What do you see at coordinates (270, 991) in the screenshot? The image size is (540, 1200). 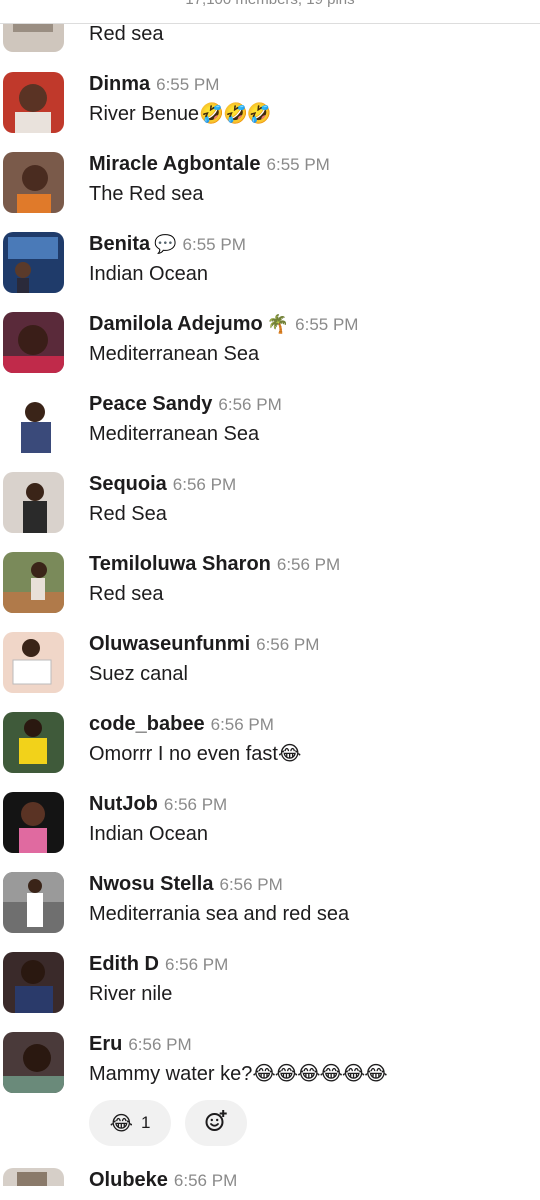 I see `message: Edith D 6:56 PM River nile` at bounding box center [270, 991].